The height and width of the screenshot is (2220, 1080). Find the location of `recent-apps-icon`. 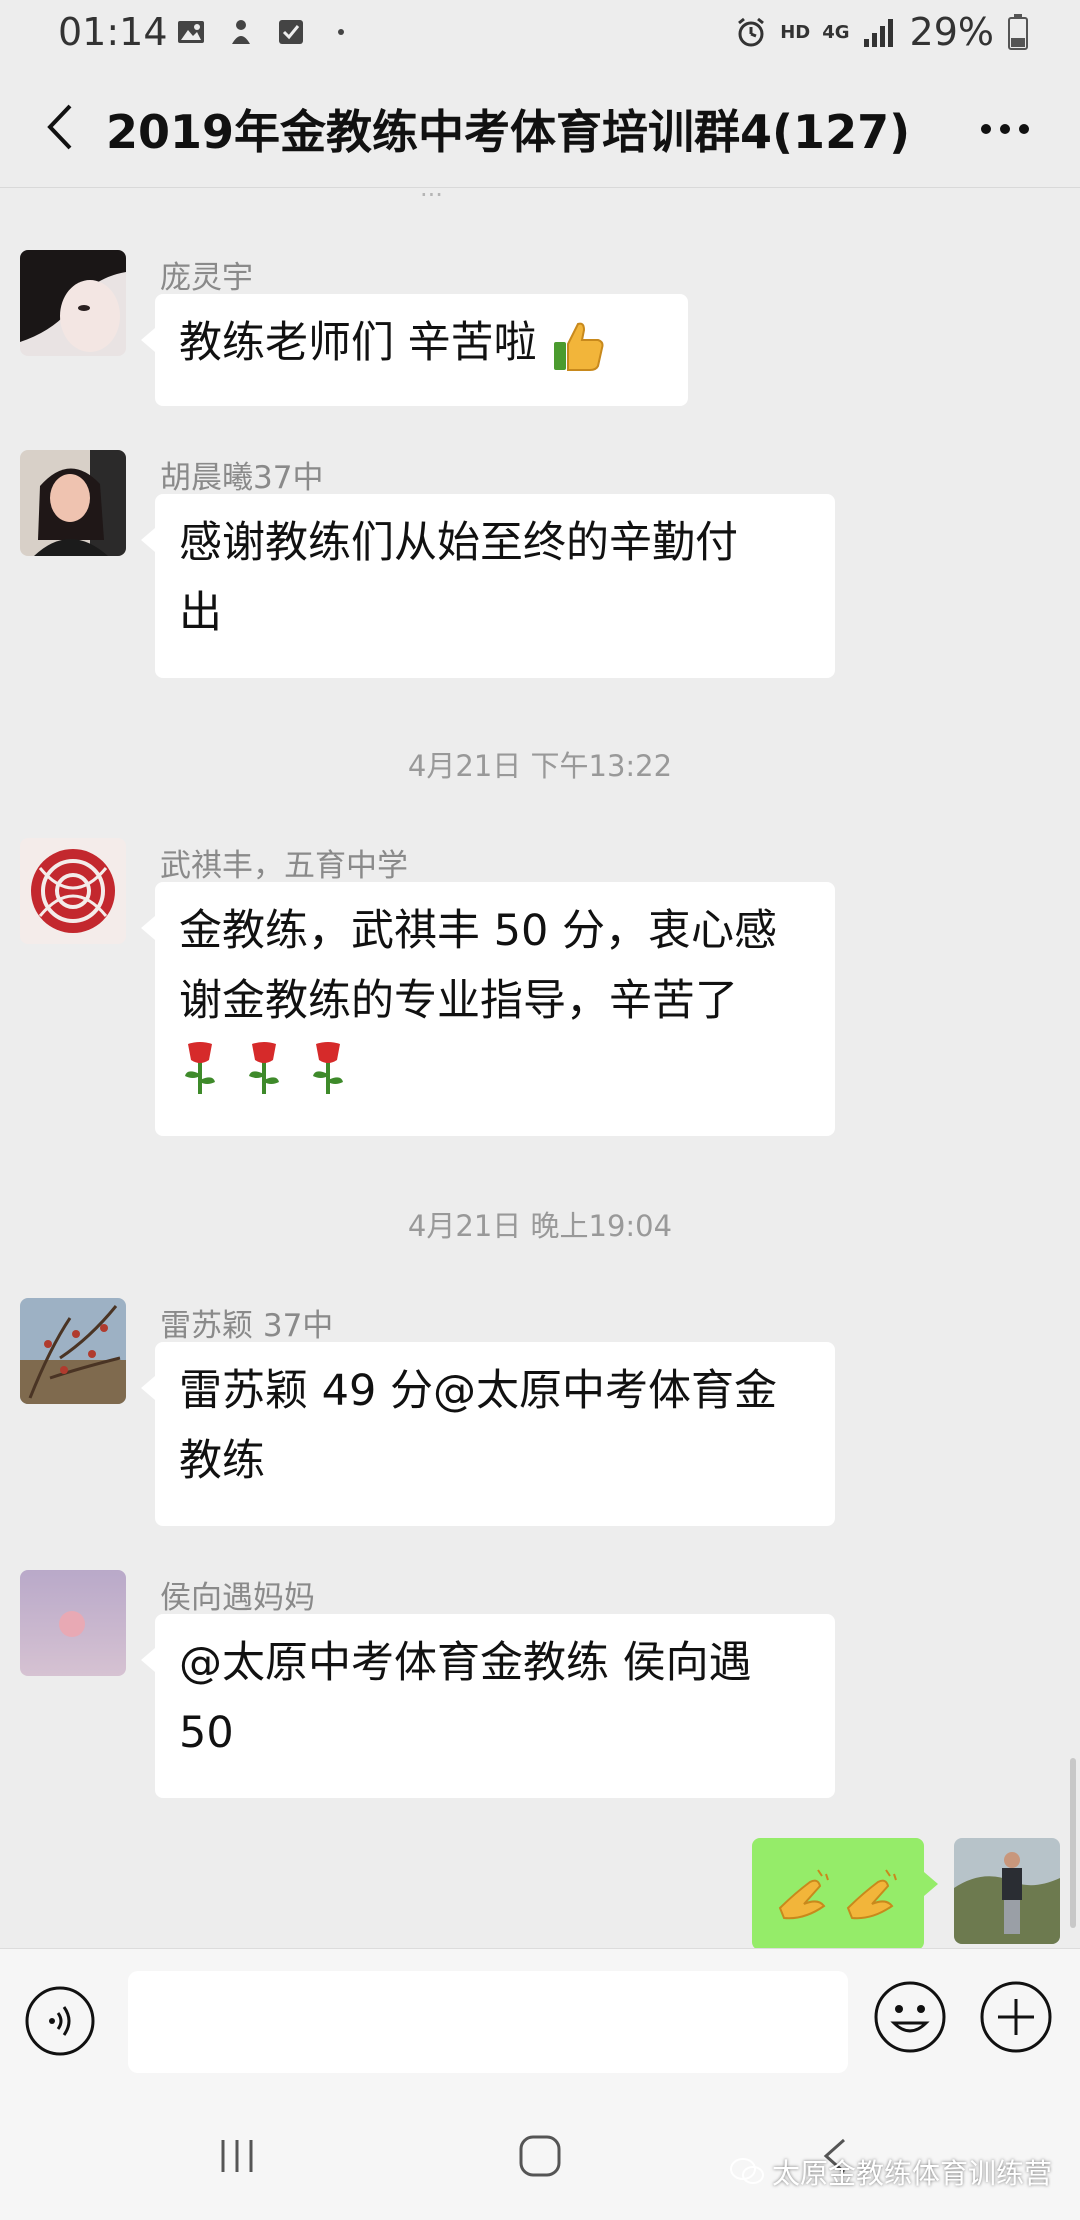

recent-apps-icon is located at coordinates (237, 2156).